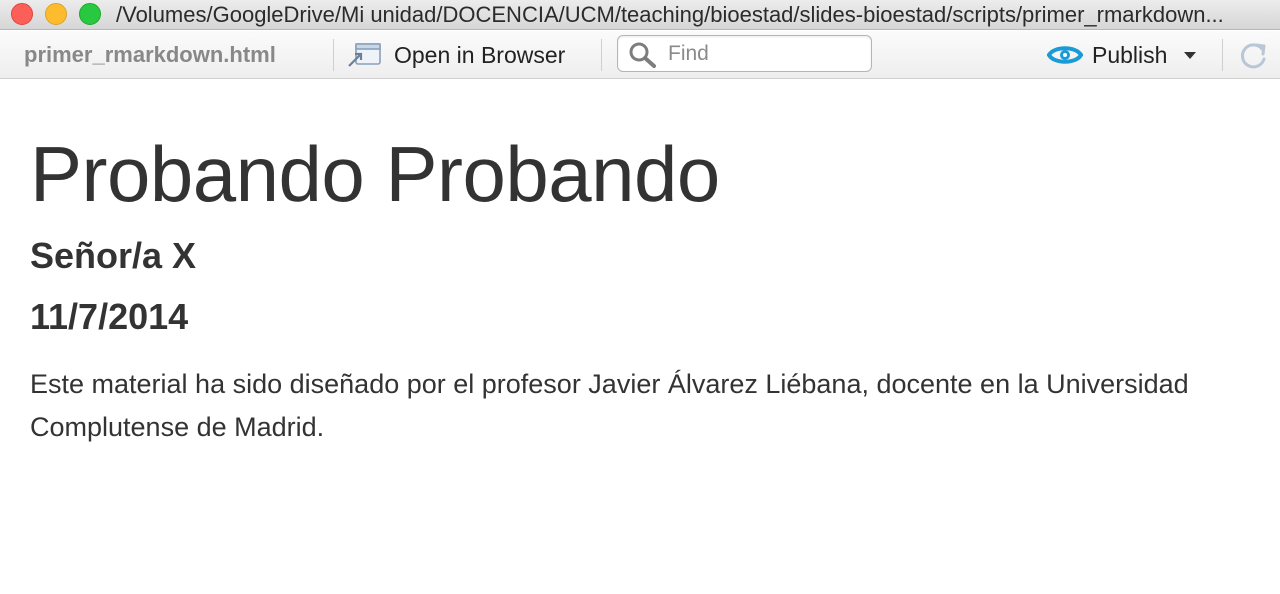  What do you see at coordinates (375, 174) in the screenshot?
I see `document-title: Probando Probando` at bounding box center [375, 174].